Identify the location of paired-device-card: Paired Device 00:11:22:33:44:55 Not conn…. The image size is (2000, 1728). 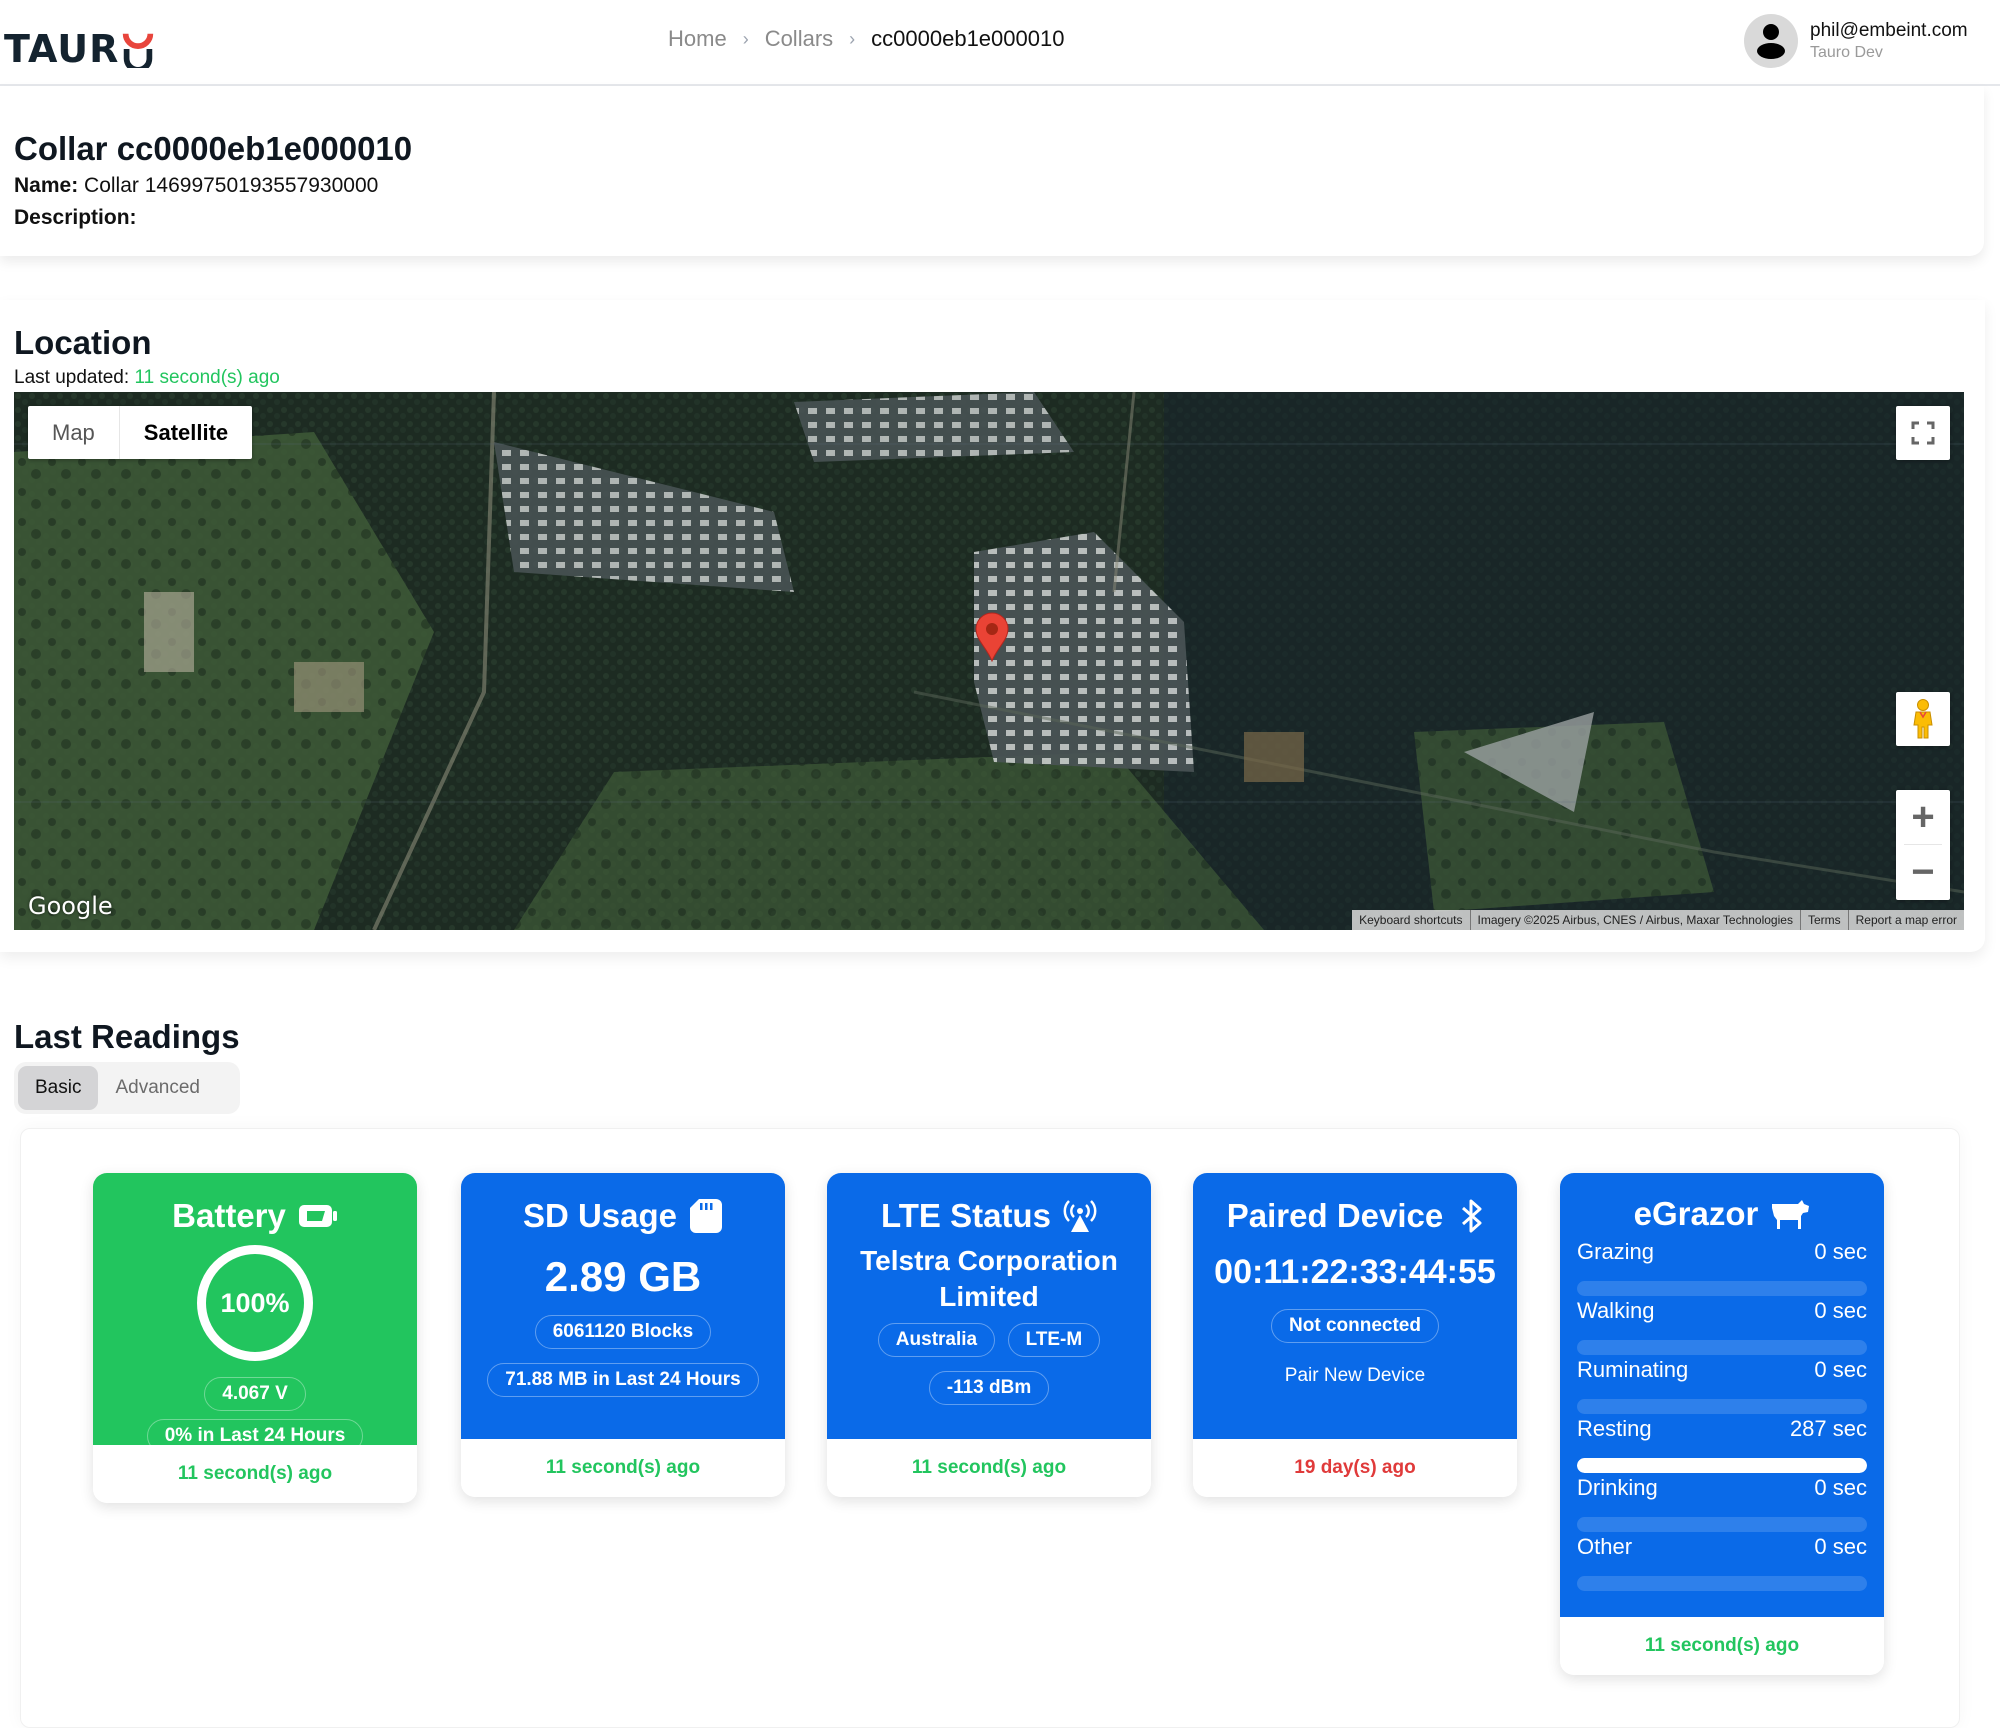
(1355, 1335).